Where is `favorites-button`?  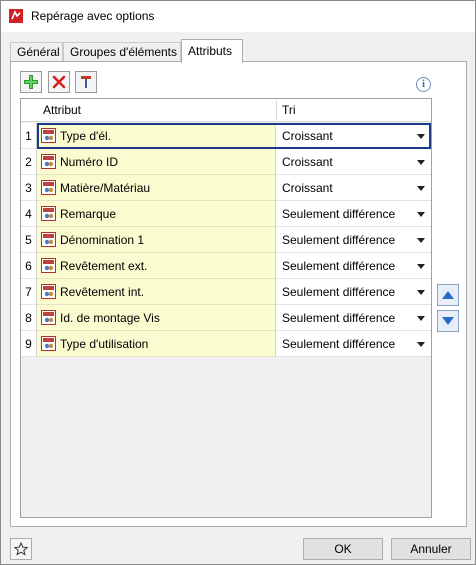
favorites-button is located at coordinates (21, 549).